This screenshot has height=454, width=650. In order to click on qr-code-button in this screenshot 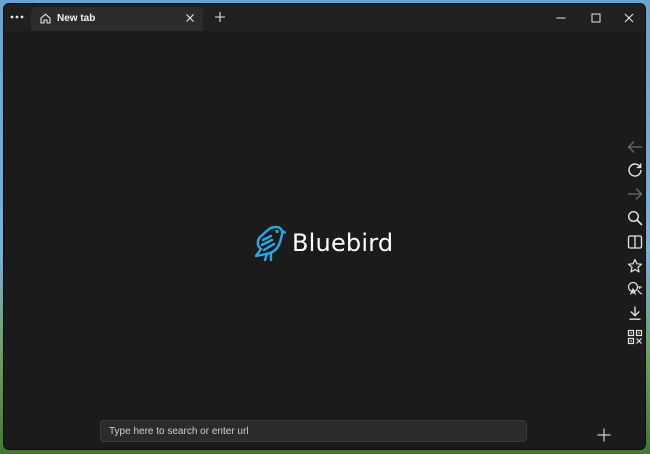, I will do `click(635, 337)`.